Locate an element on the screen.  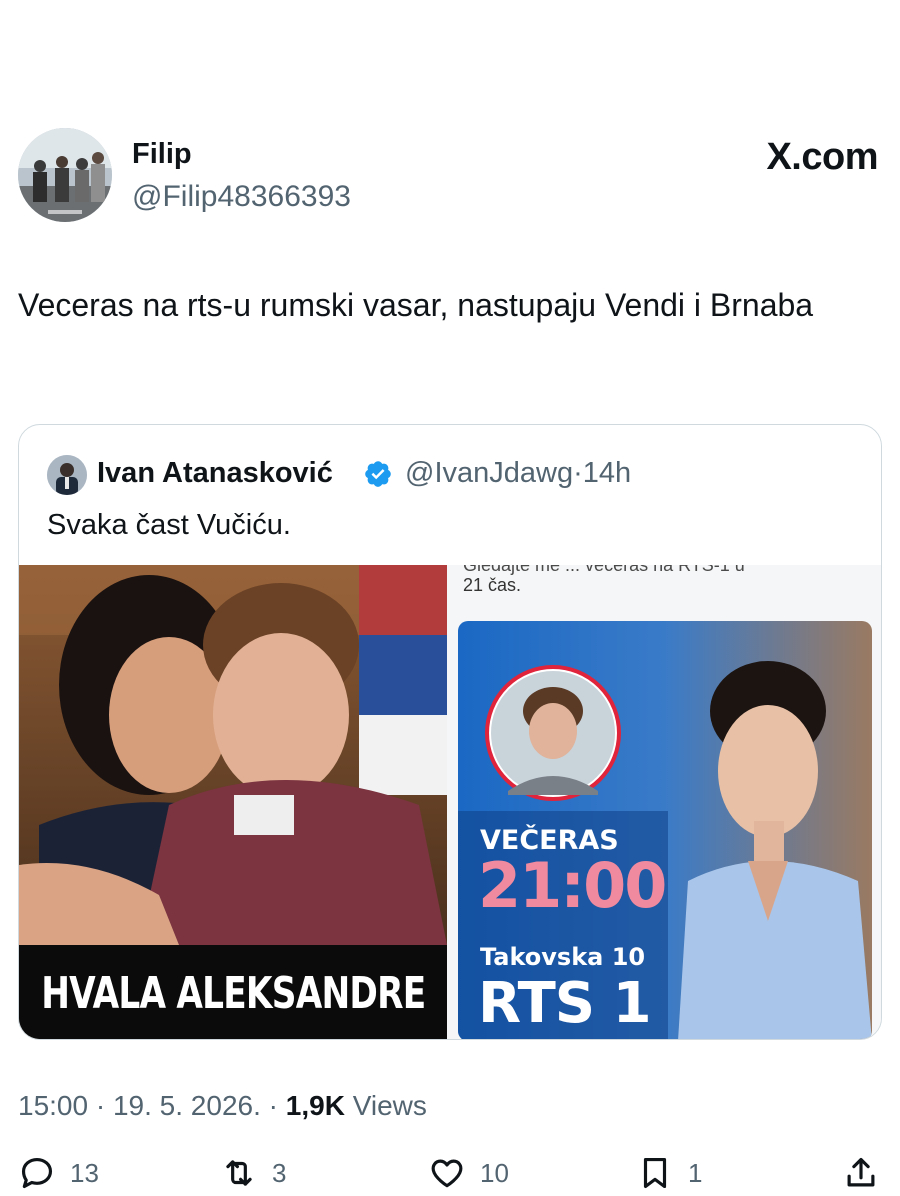
repost-count: 3 is located at coordinates (279, 1172).